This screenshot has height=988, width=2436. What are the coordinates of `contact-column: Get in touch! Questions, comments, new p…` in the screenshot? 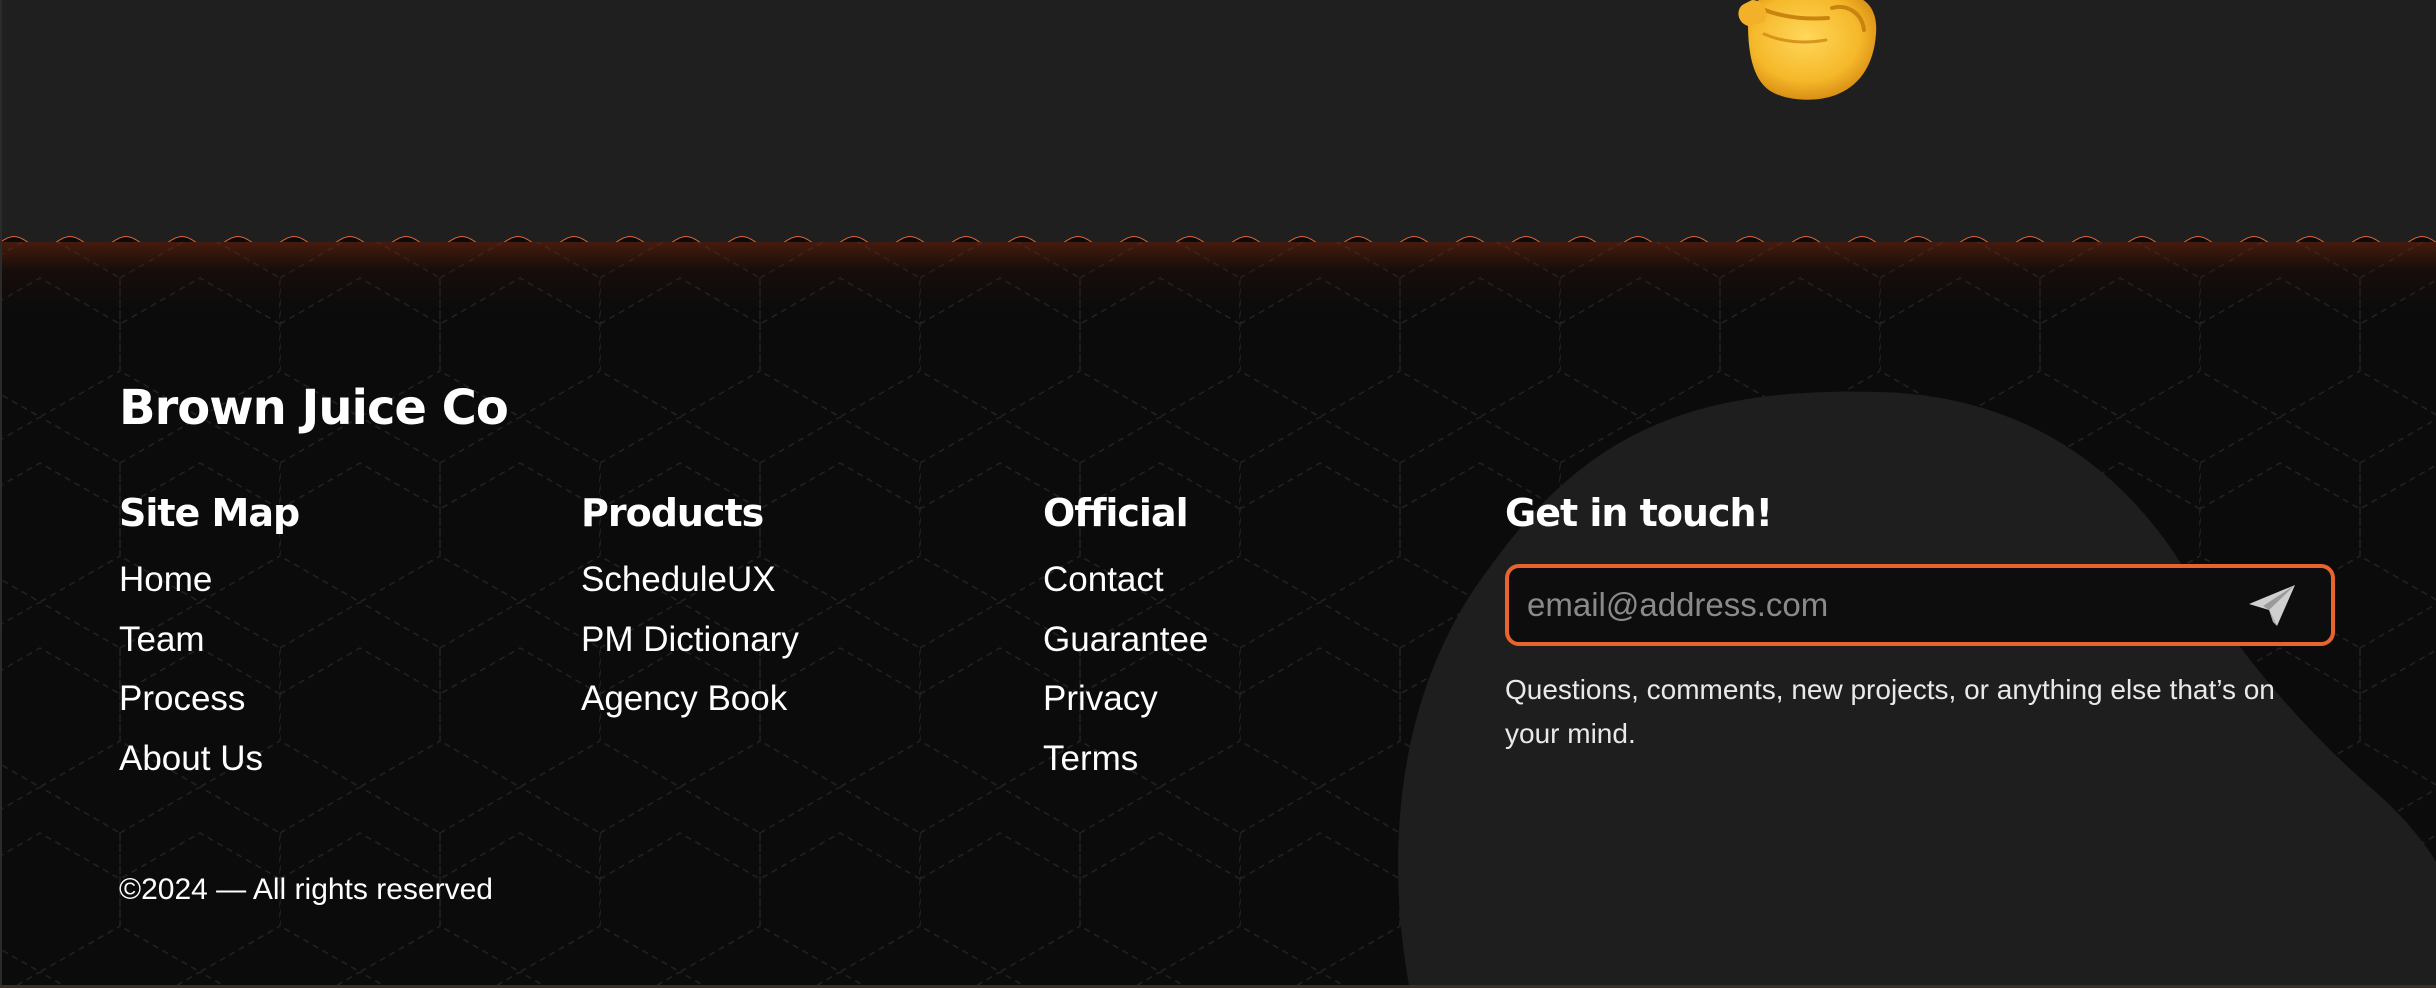 It's located at (1920, 622).